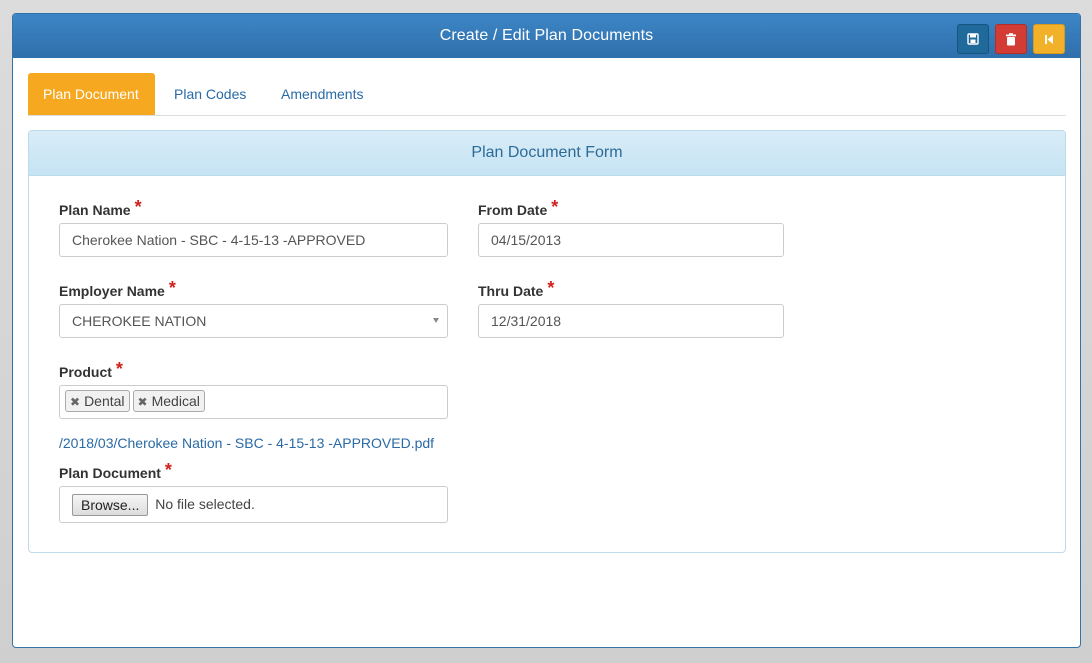 The width and height of the screenshot is (1092, 663). I want to click on from-date-label-text: From Date, so click(513, 210).